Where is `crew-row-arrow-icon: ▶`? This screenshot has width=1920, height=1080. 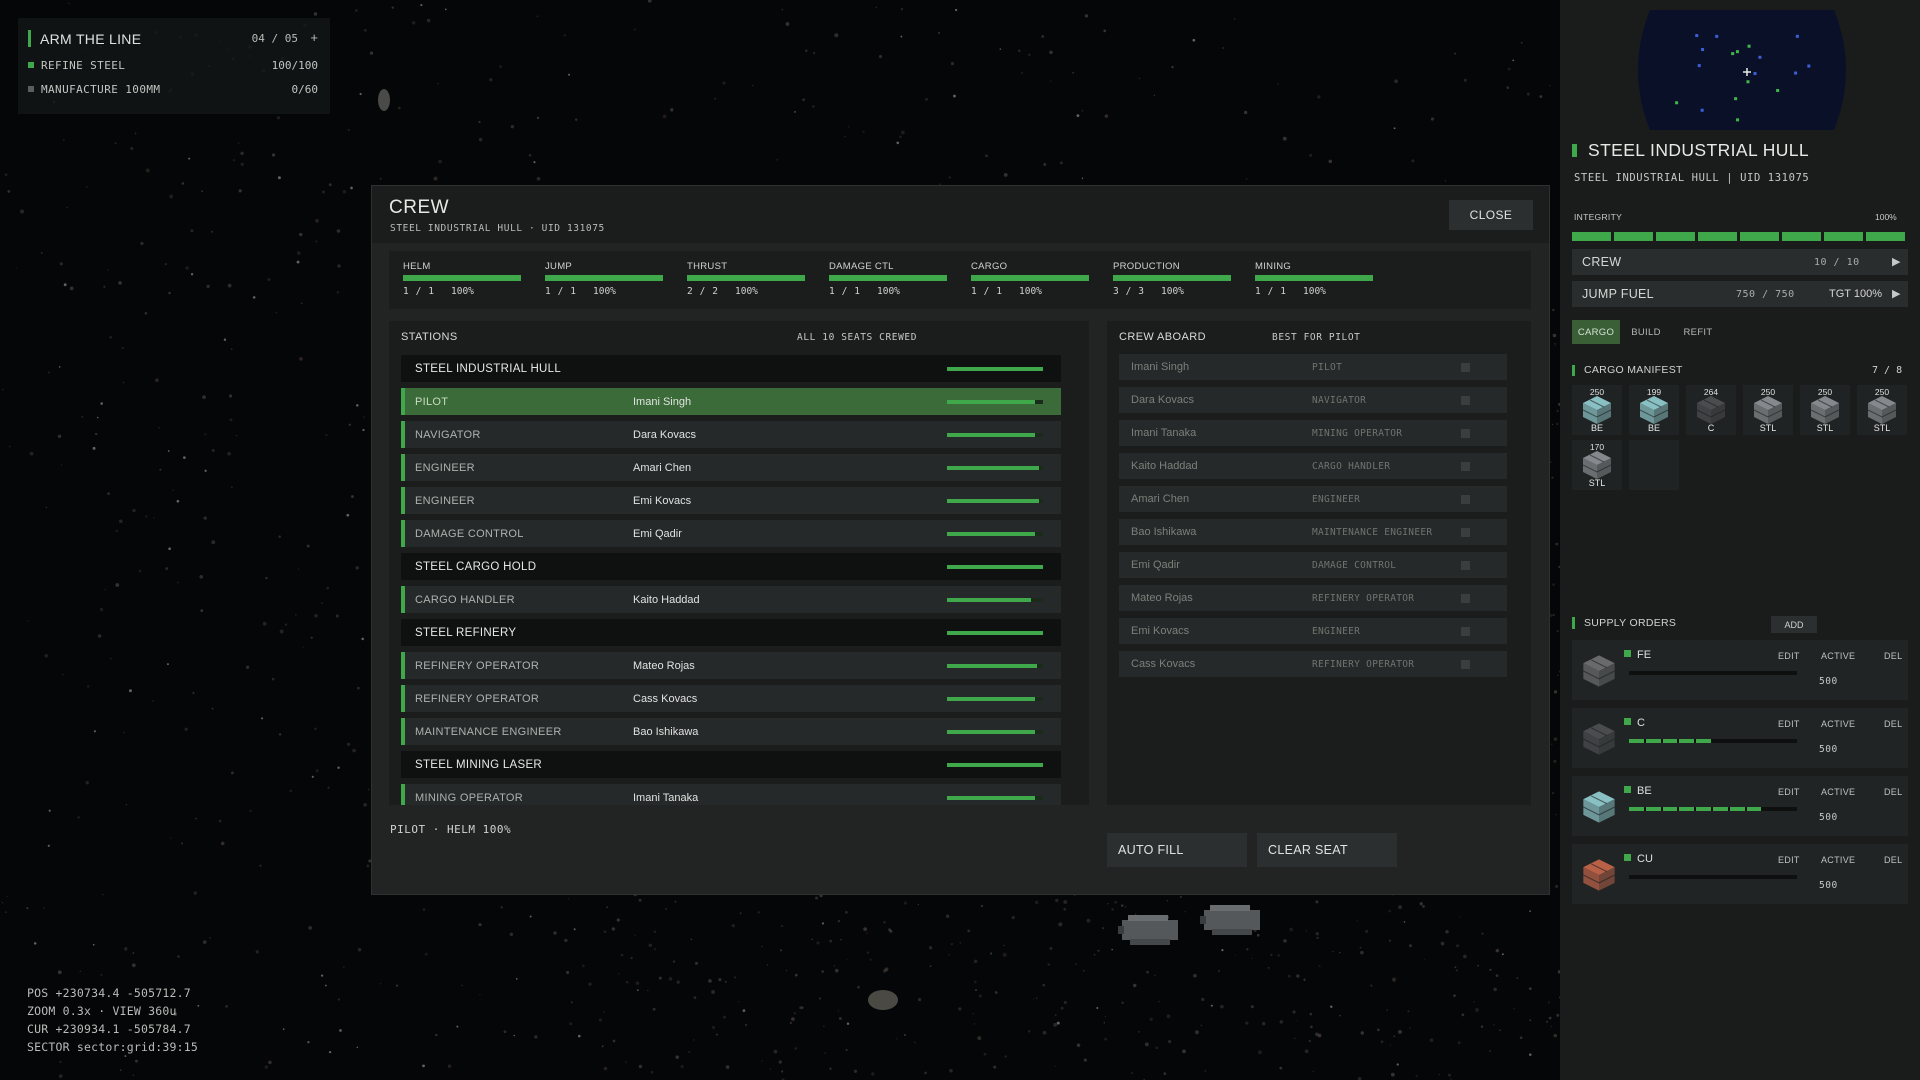 crew-row-arrow-icon: ▶ is located at coordinates (1896, 261).